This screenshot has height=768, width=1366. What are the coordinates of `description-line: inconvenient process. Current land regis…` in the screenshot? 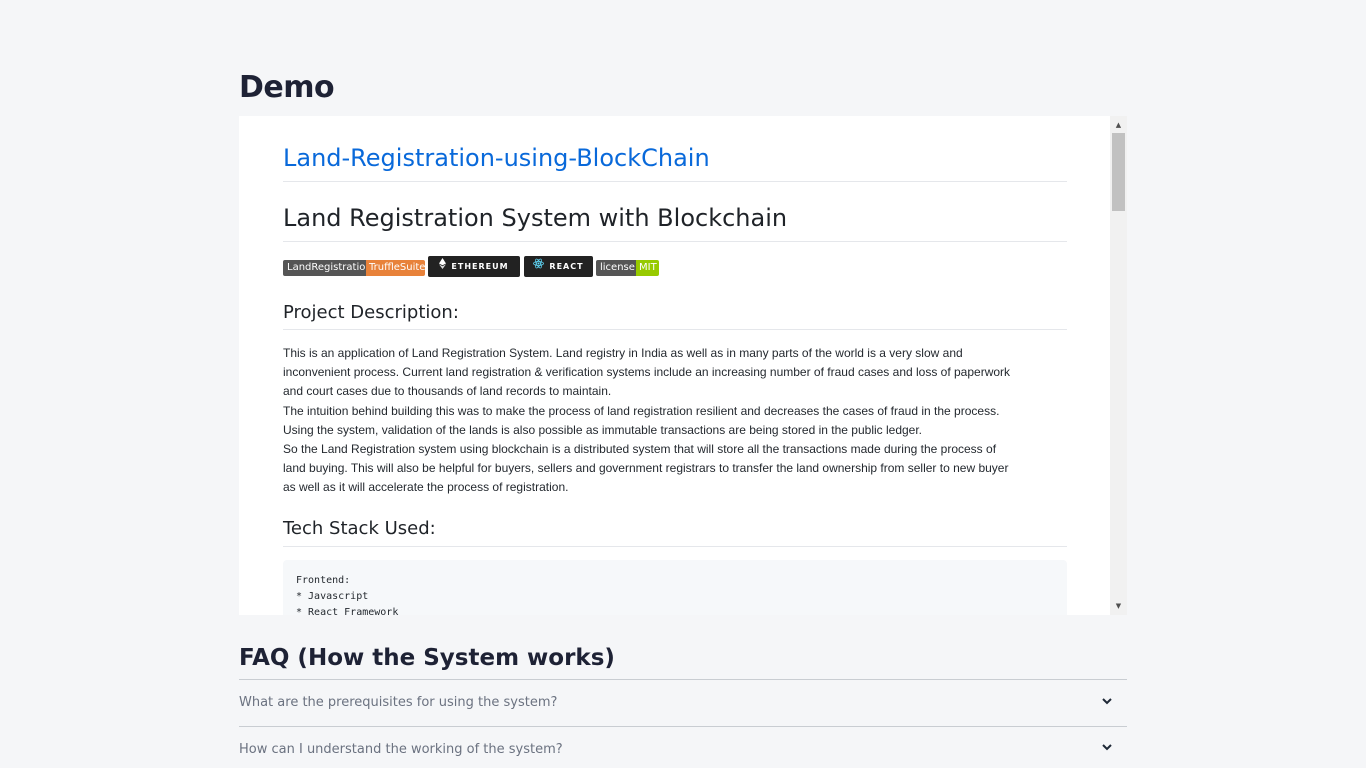 It's located at (647, 372).